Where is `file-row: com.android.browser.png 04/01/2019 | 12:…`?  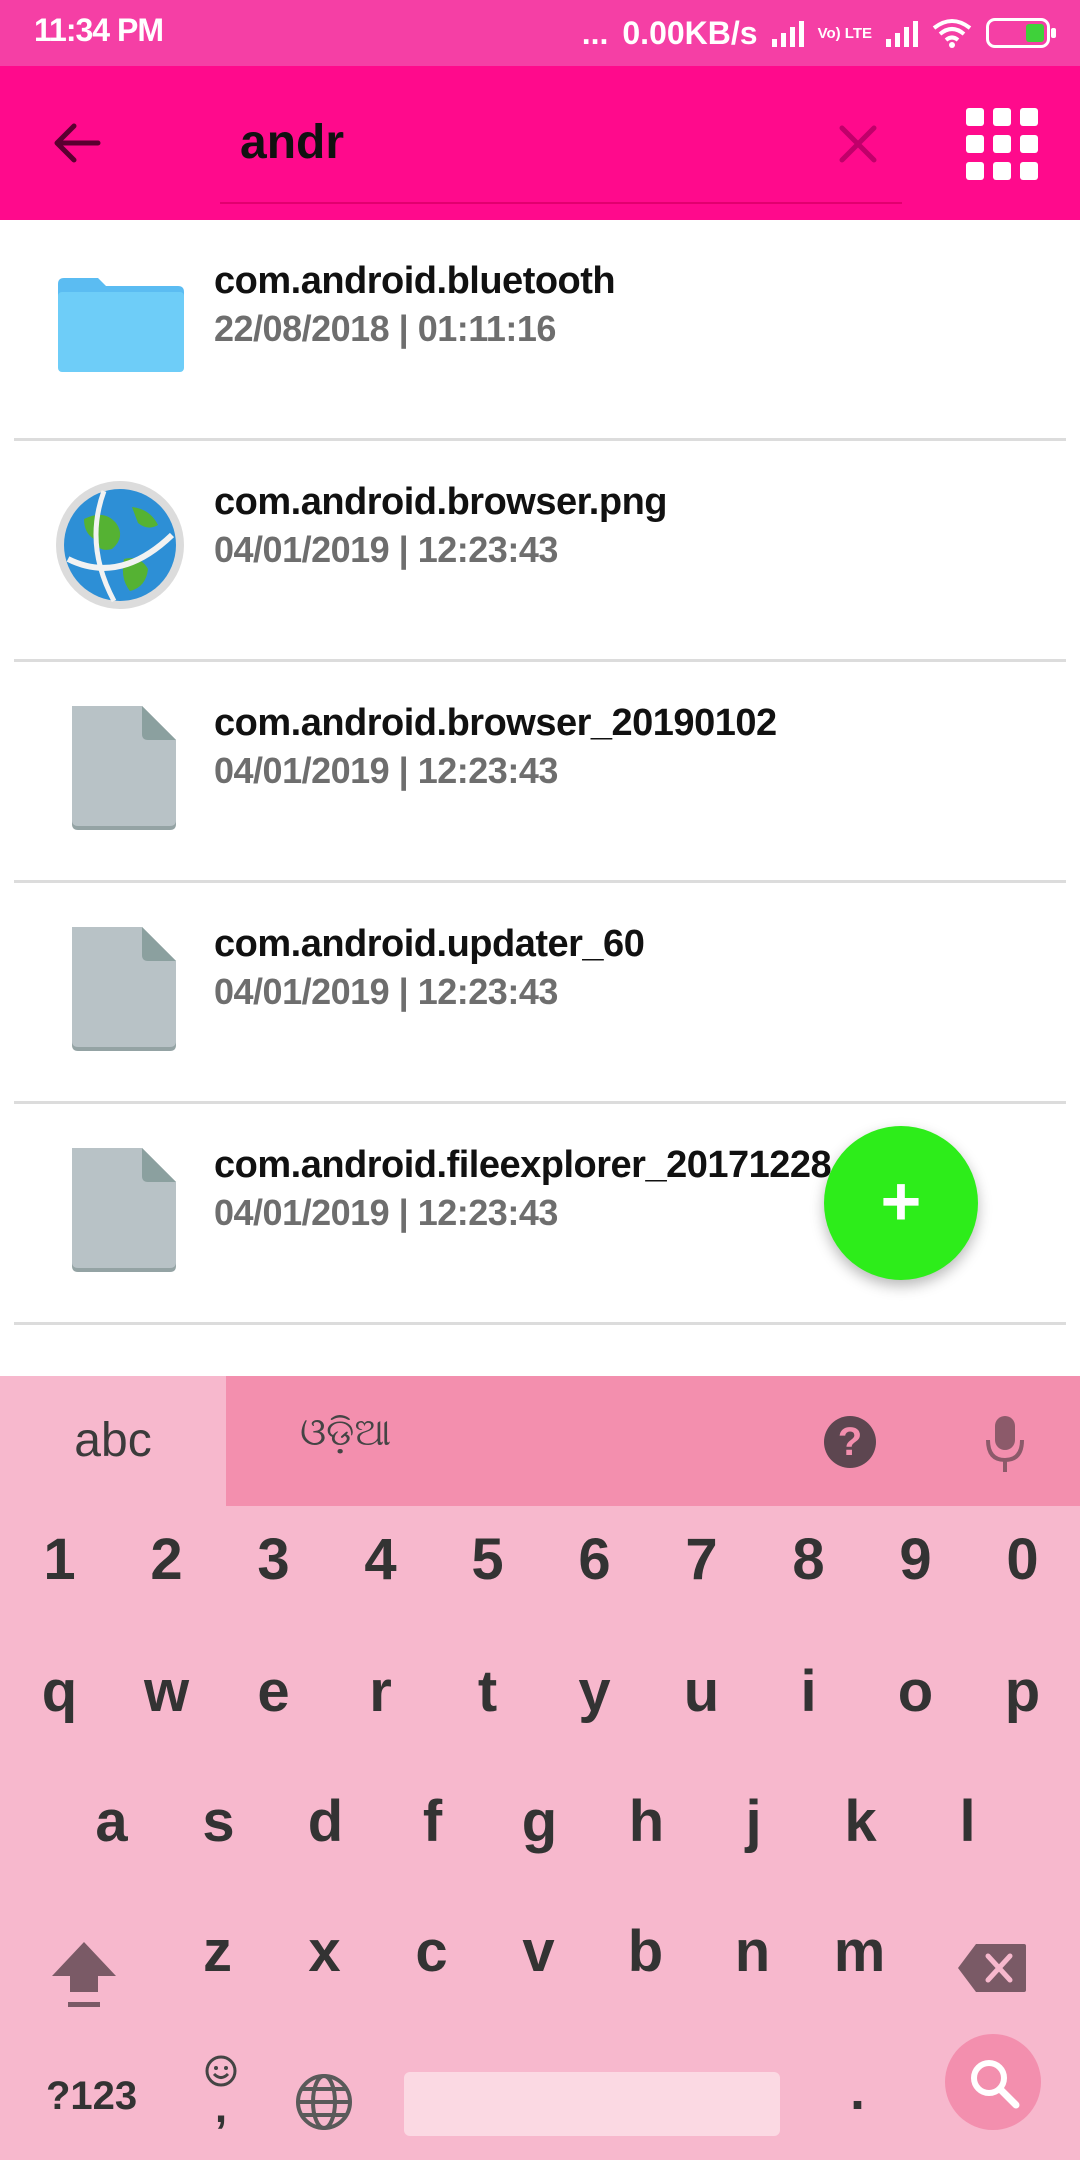 file-row: com.android.browser.png 04/01/2019 | 12:… is located at coordinates (540, 551).